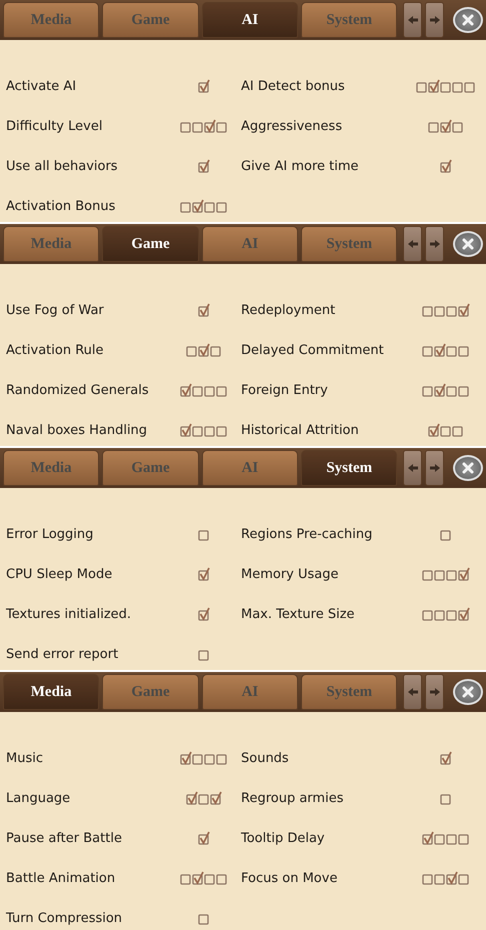 Image resolution: width=486 pixels, height=930 pixels. Describe the element at coordinates (307, 534) in the screenshot. I see `setting-label: Regions Pre-caching` at that location.